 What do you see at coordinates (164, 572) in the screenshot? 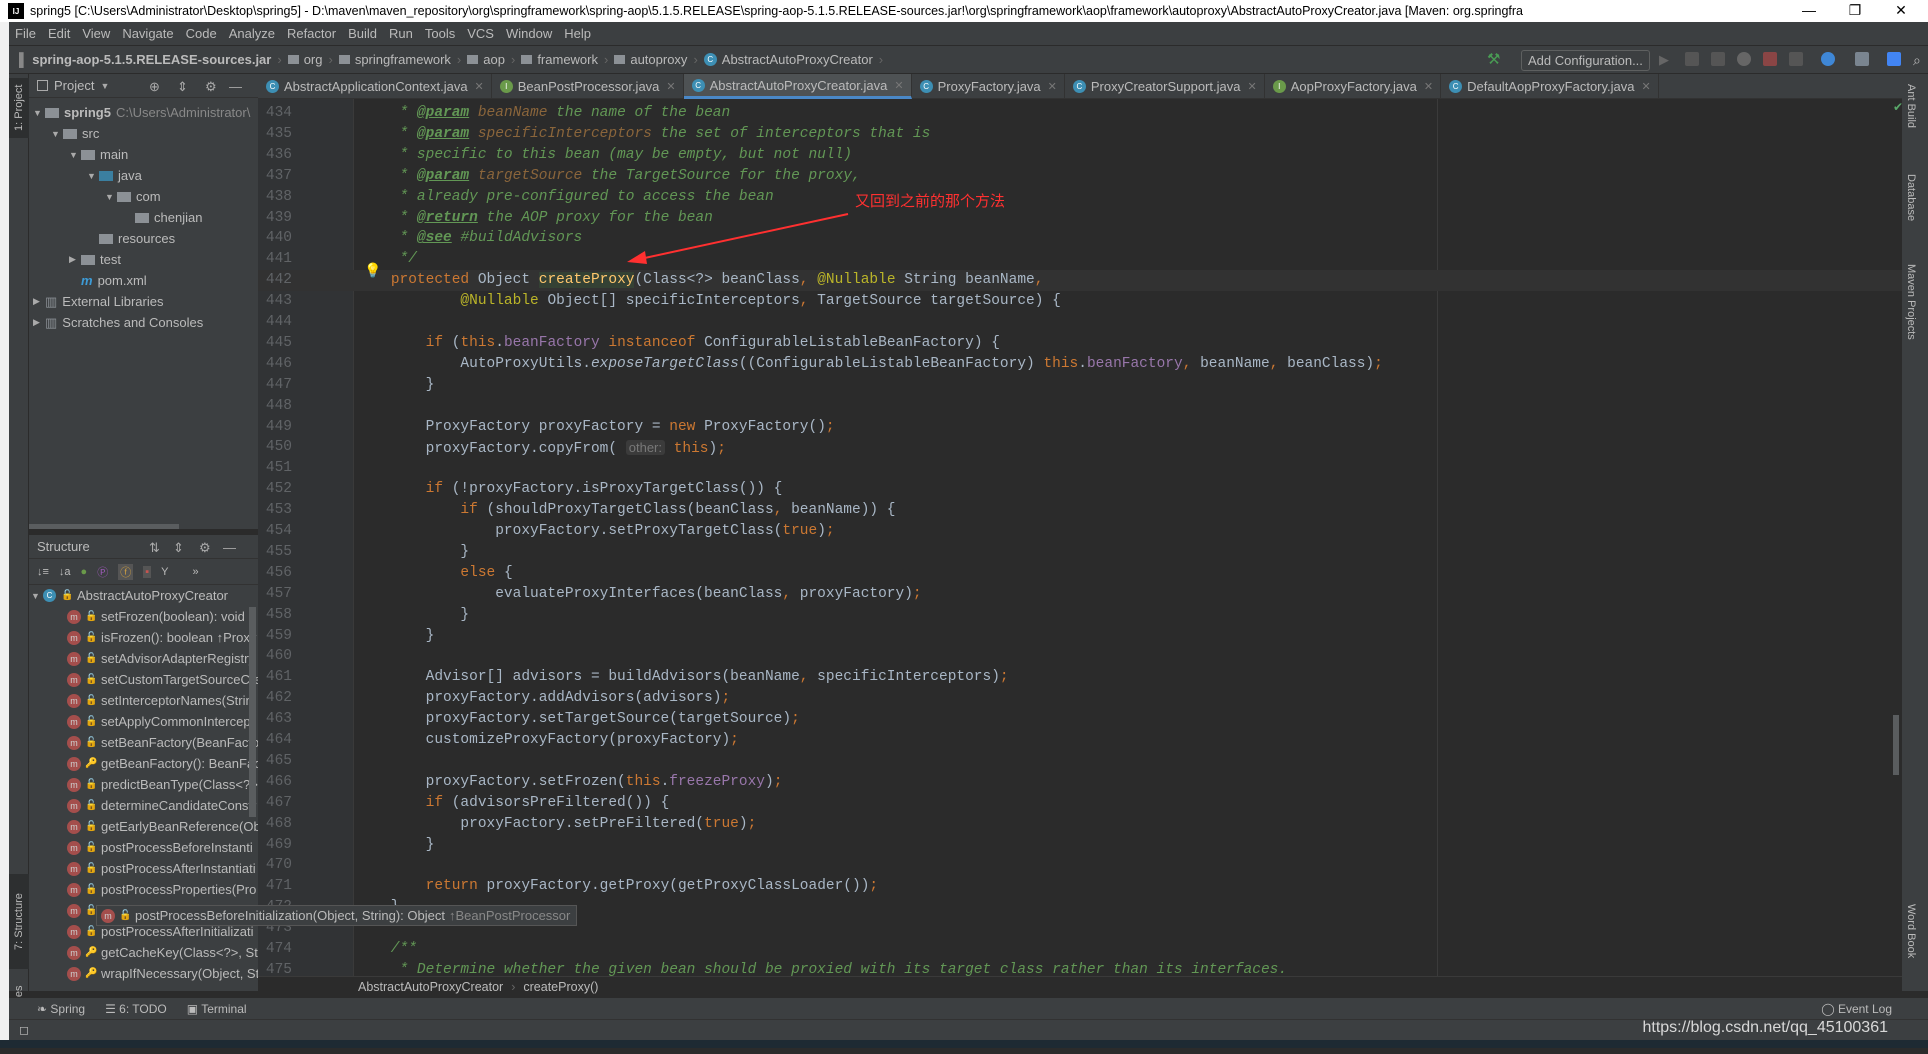
I see `show-lambdas-icon: Y` at bounding box center [164, 572].